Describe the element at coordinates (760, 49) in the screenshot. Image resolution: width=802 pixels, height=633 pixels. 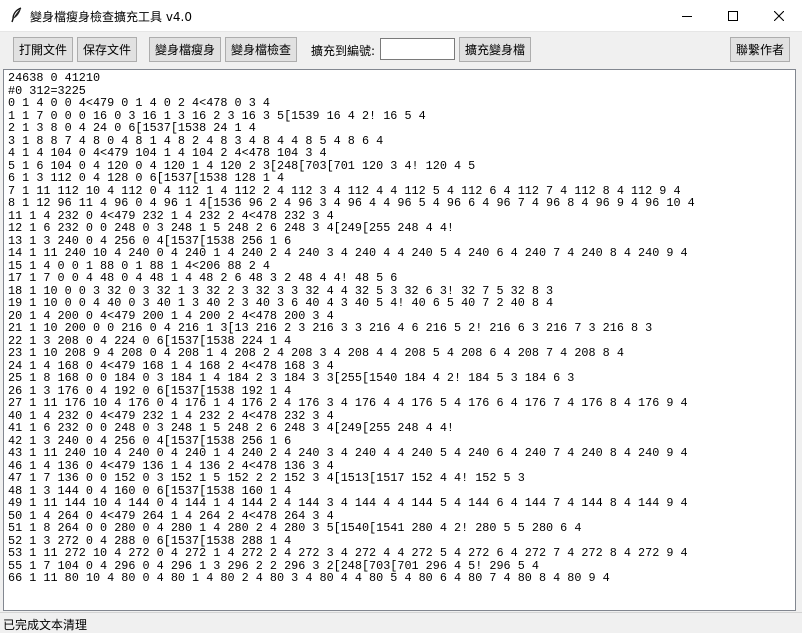
I see `contact-author-button: 聯繫作者` at that location.